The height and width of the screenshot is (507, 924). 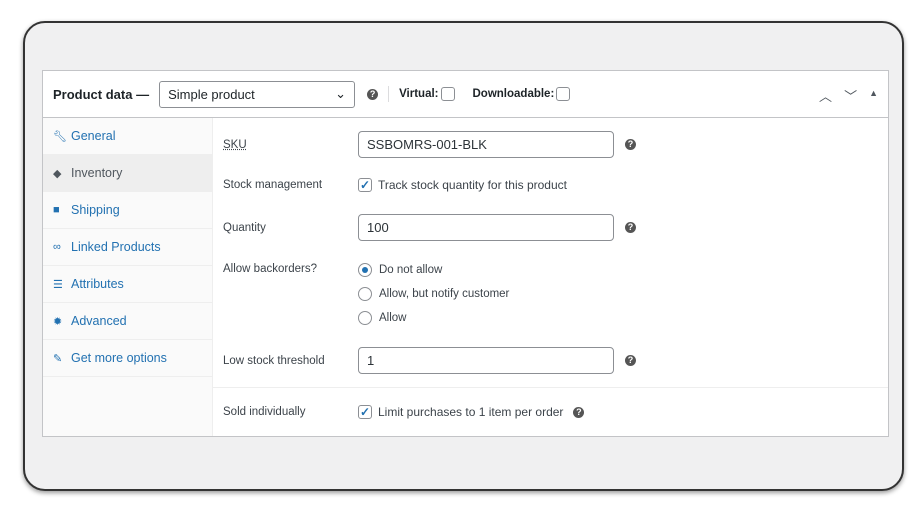 What do you see at coordinates (563, 94) in the screenshot?
I see `downloadable-checkbox` at bounding box center [563, 94].